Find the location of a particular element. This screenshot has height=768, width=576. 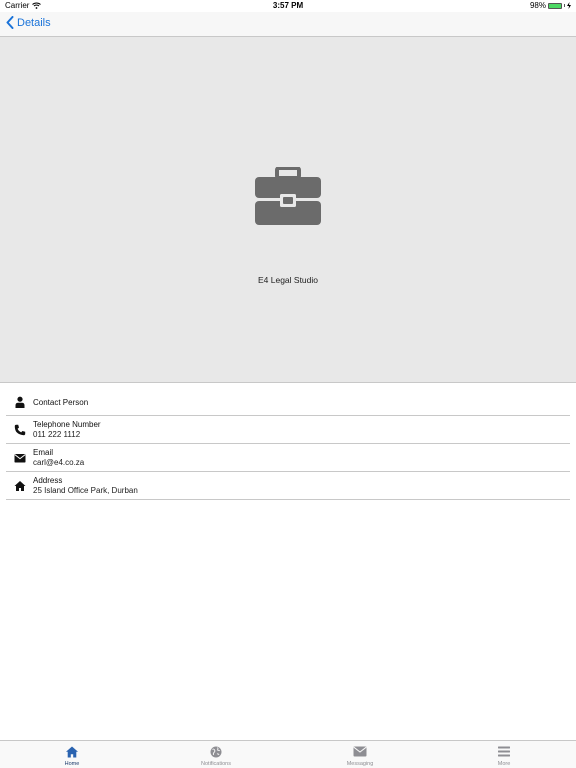

tab-notifications-label: Notifications is located at coordinates (216, 764).